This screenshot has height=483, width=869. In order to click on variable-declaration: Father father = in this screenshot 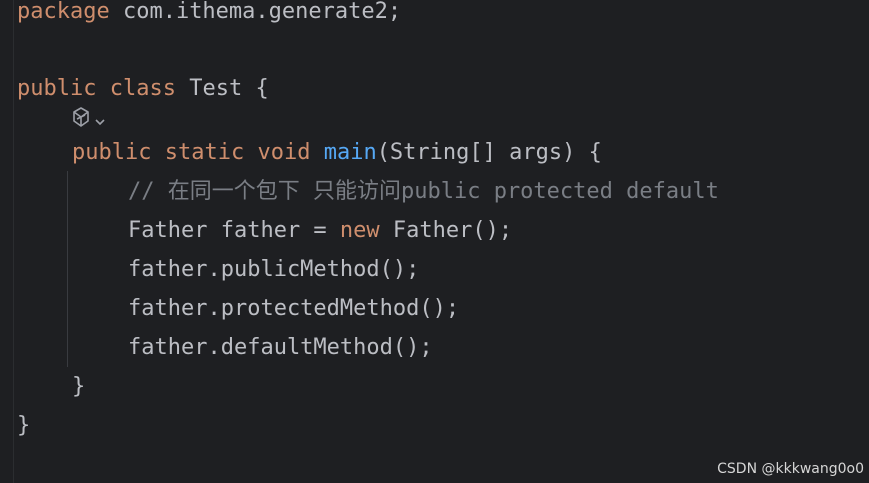, I will do `click(234, 230)`.